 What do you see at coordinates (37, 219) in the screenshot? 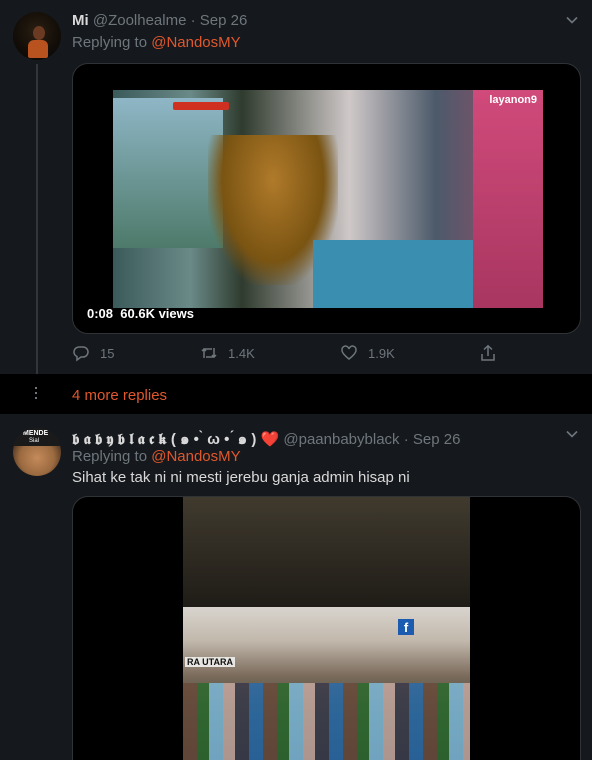
I see `thread-line` at bounding box center [37, 219].